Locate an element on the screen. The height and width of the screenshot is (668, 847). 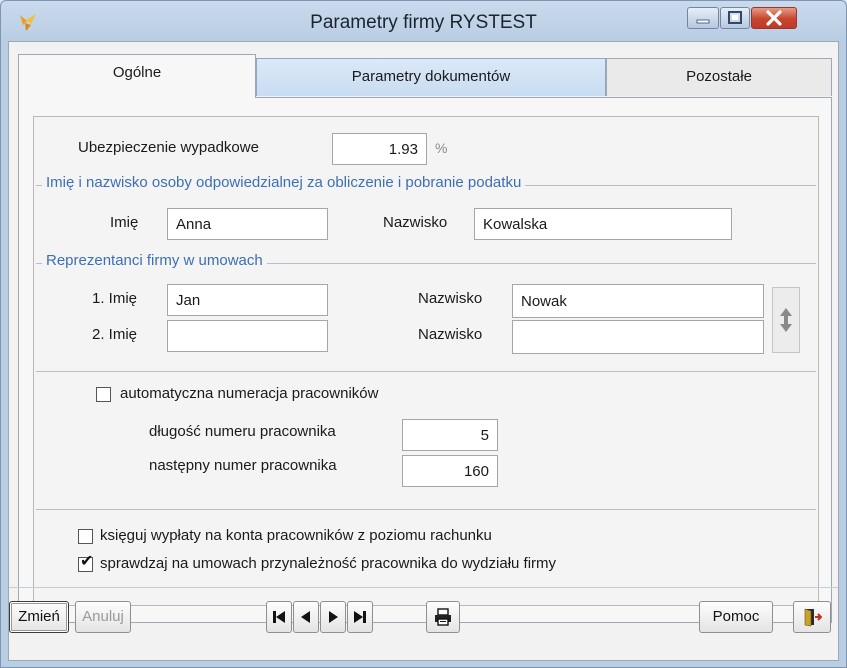
close-icon is located at coordinates (774, 18).